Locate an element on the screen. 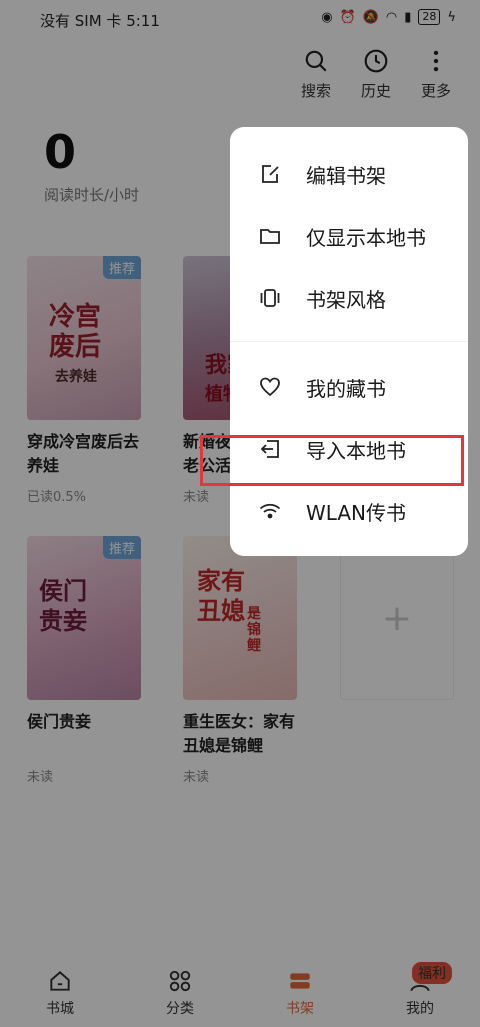 The image size is (480, 1027). menu-divider is located at coordinates (349, 341).